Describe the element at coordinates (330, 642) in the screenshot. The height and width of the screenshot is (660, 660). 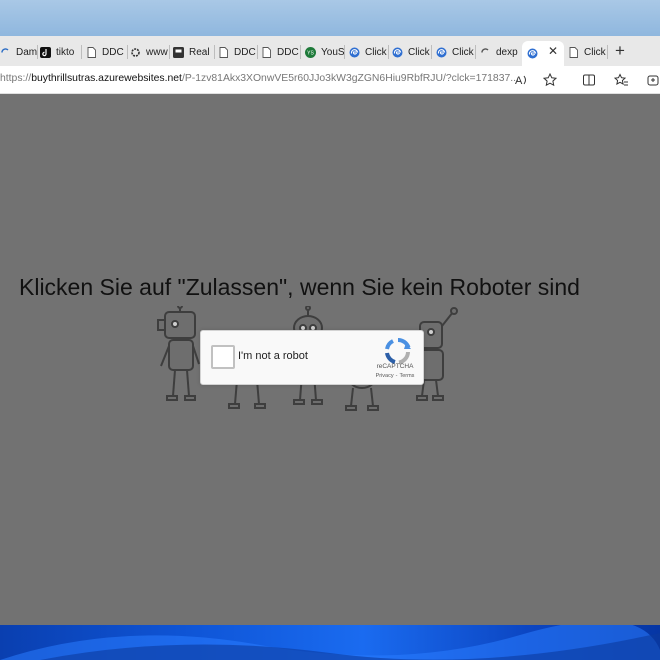
I see `desktop-wallpaper-bottom` at that location.